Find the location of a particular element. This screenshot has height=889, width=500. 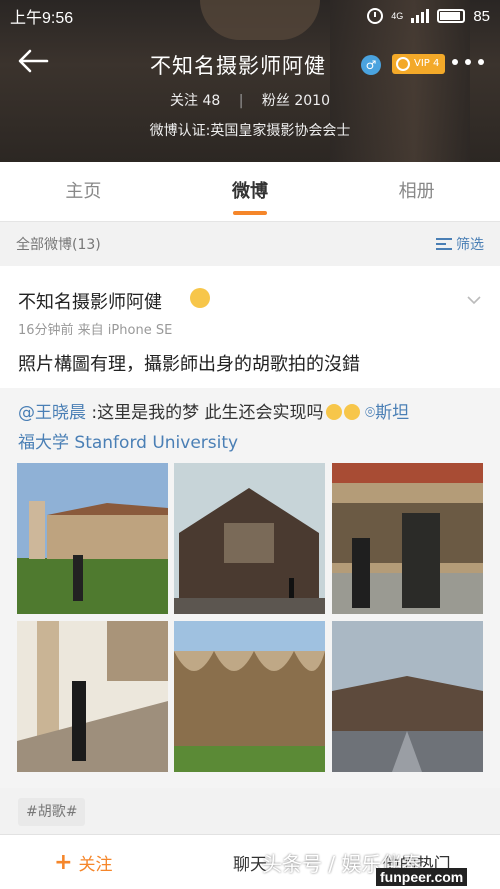

vip-badge: VIP 4 is located at coordinates (419, 64).